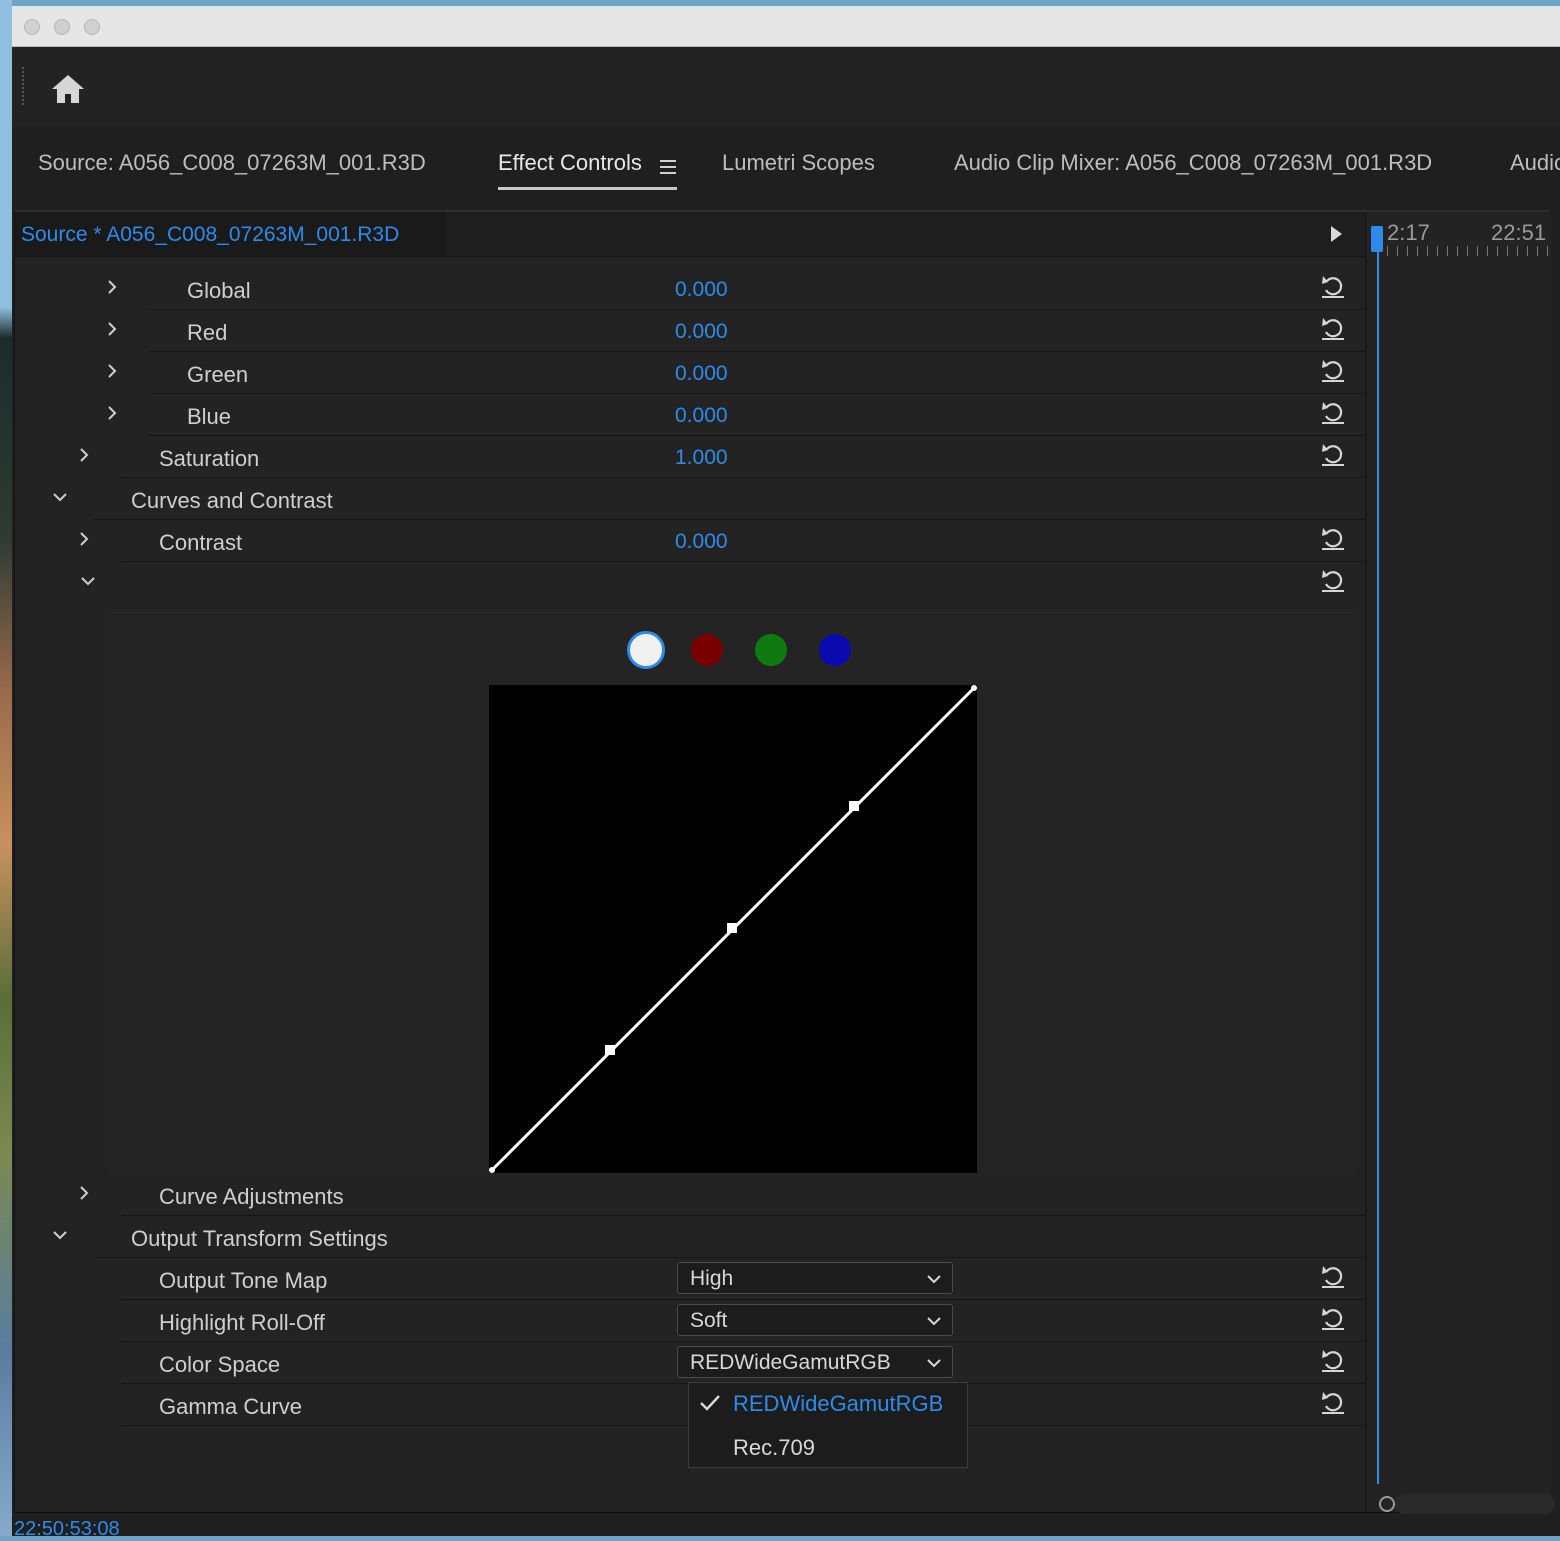 This screenshot has width=1560, height=1541. Describe the element at coordinates (68, 89) in the screenshot. I see `home-icon` at that location.